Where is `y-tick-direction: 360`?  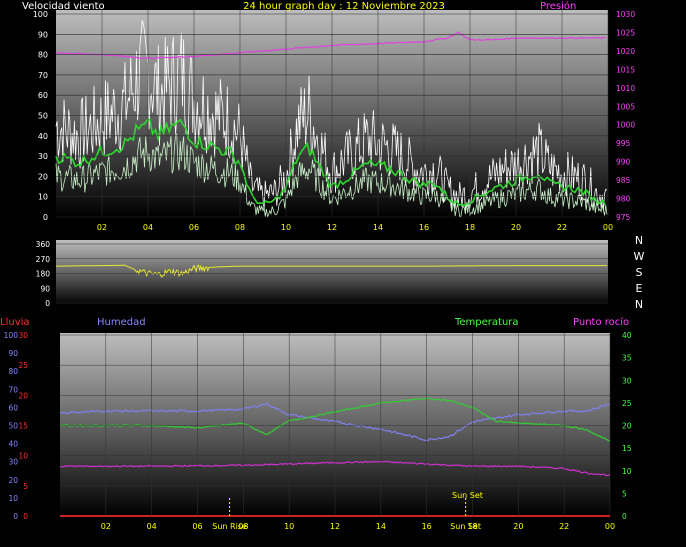
y-tick-direction: 360 is located at coordinates (43, 244).